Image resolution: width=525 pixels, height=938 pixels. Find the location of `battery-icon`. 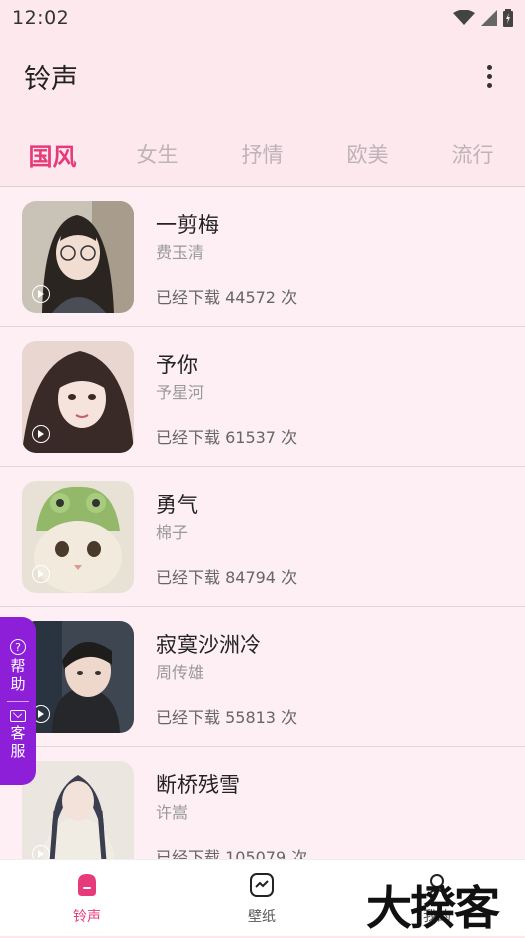

battery-icon is located at coordinates (508, 18).